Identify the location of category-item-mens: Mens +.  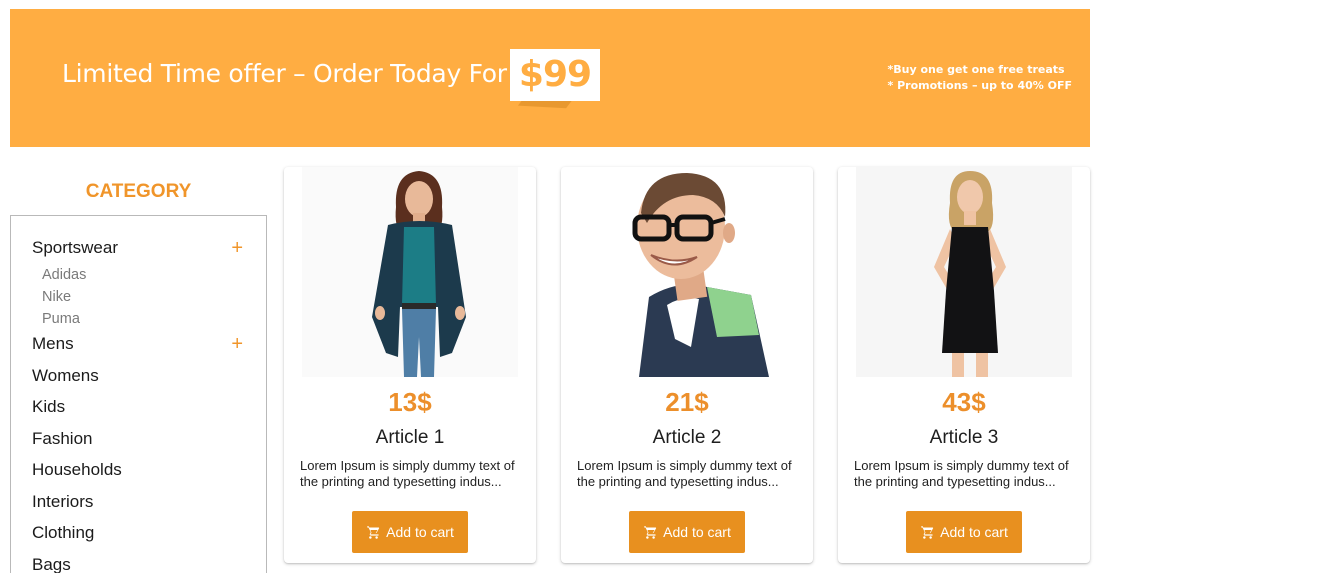
(149, 348).